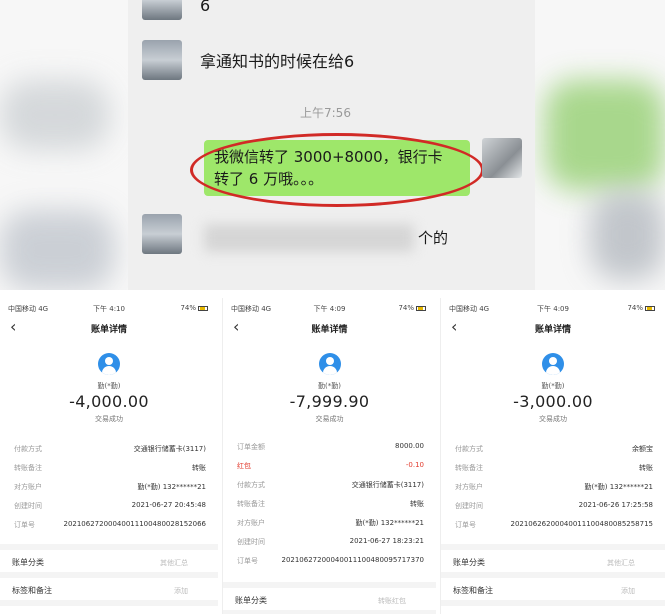  Describe the element at coordinates (581, 524) in the screenshot. I see `row-value: 20210626200040011100480085258715` at that location.